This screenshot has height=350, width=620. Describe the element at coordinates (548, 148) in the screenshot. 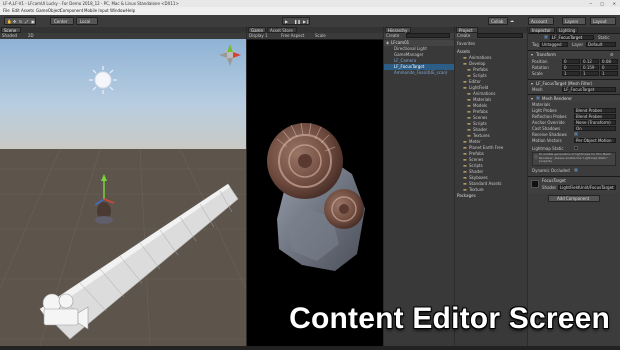

I see `lightmap-static-label: Lightmap Static` at that location.